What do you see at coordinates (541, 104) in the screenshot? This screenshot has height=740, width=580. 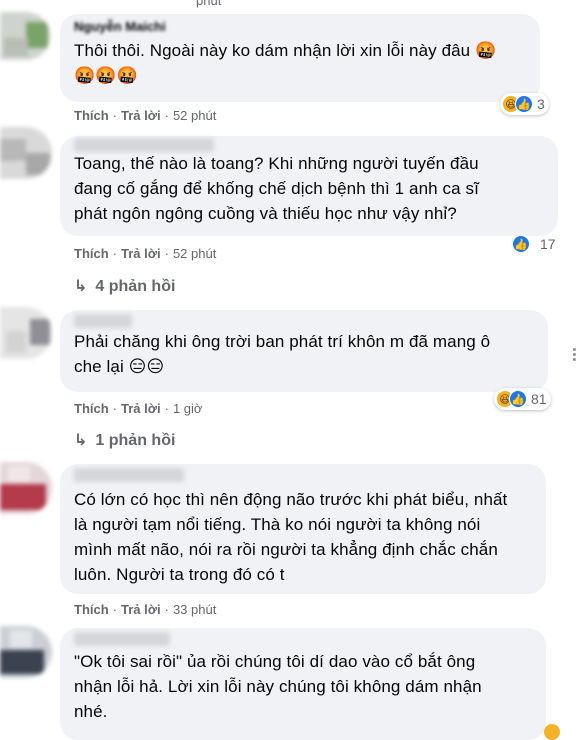 I see `reaction-count: 3` at bounding box center [541, 104].